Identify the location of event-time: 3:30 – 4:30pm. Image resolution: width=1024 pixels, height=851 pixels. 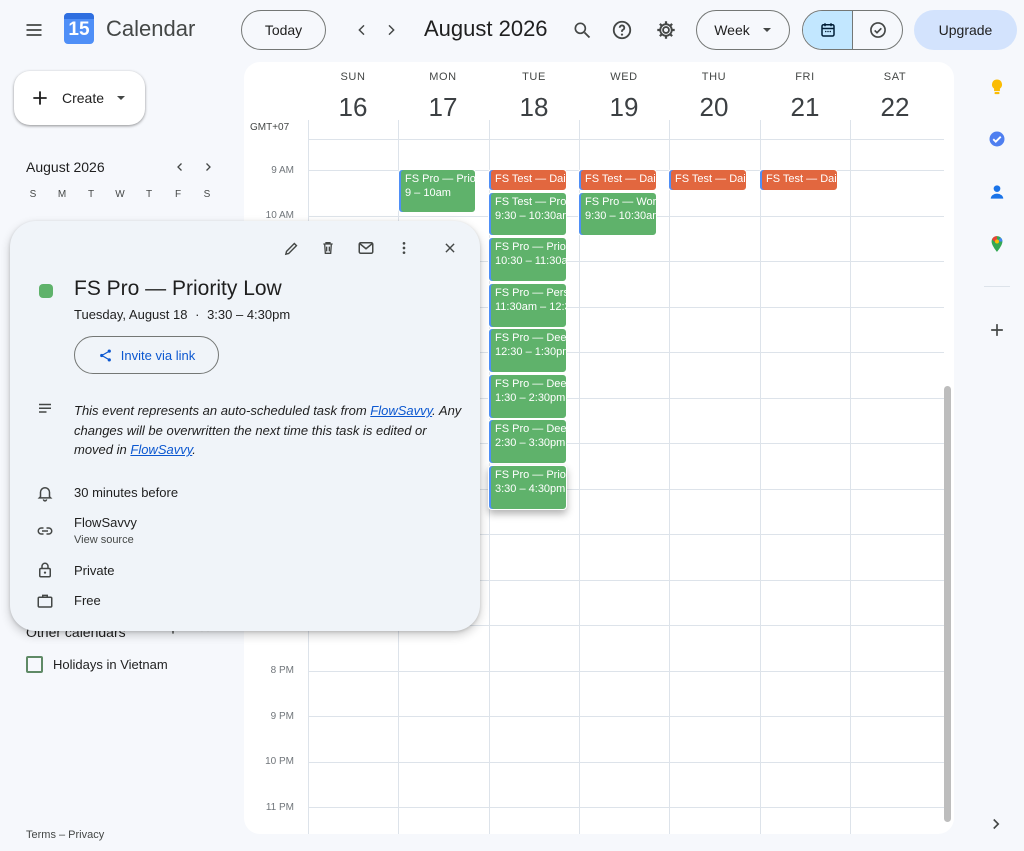
(249, 314).